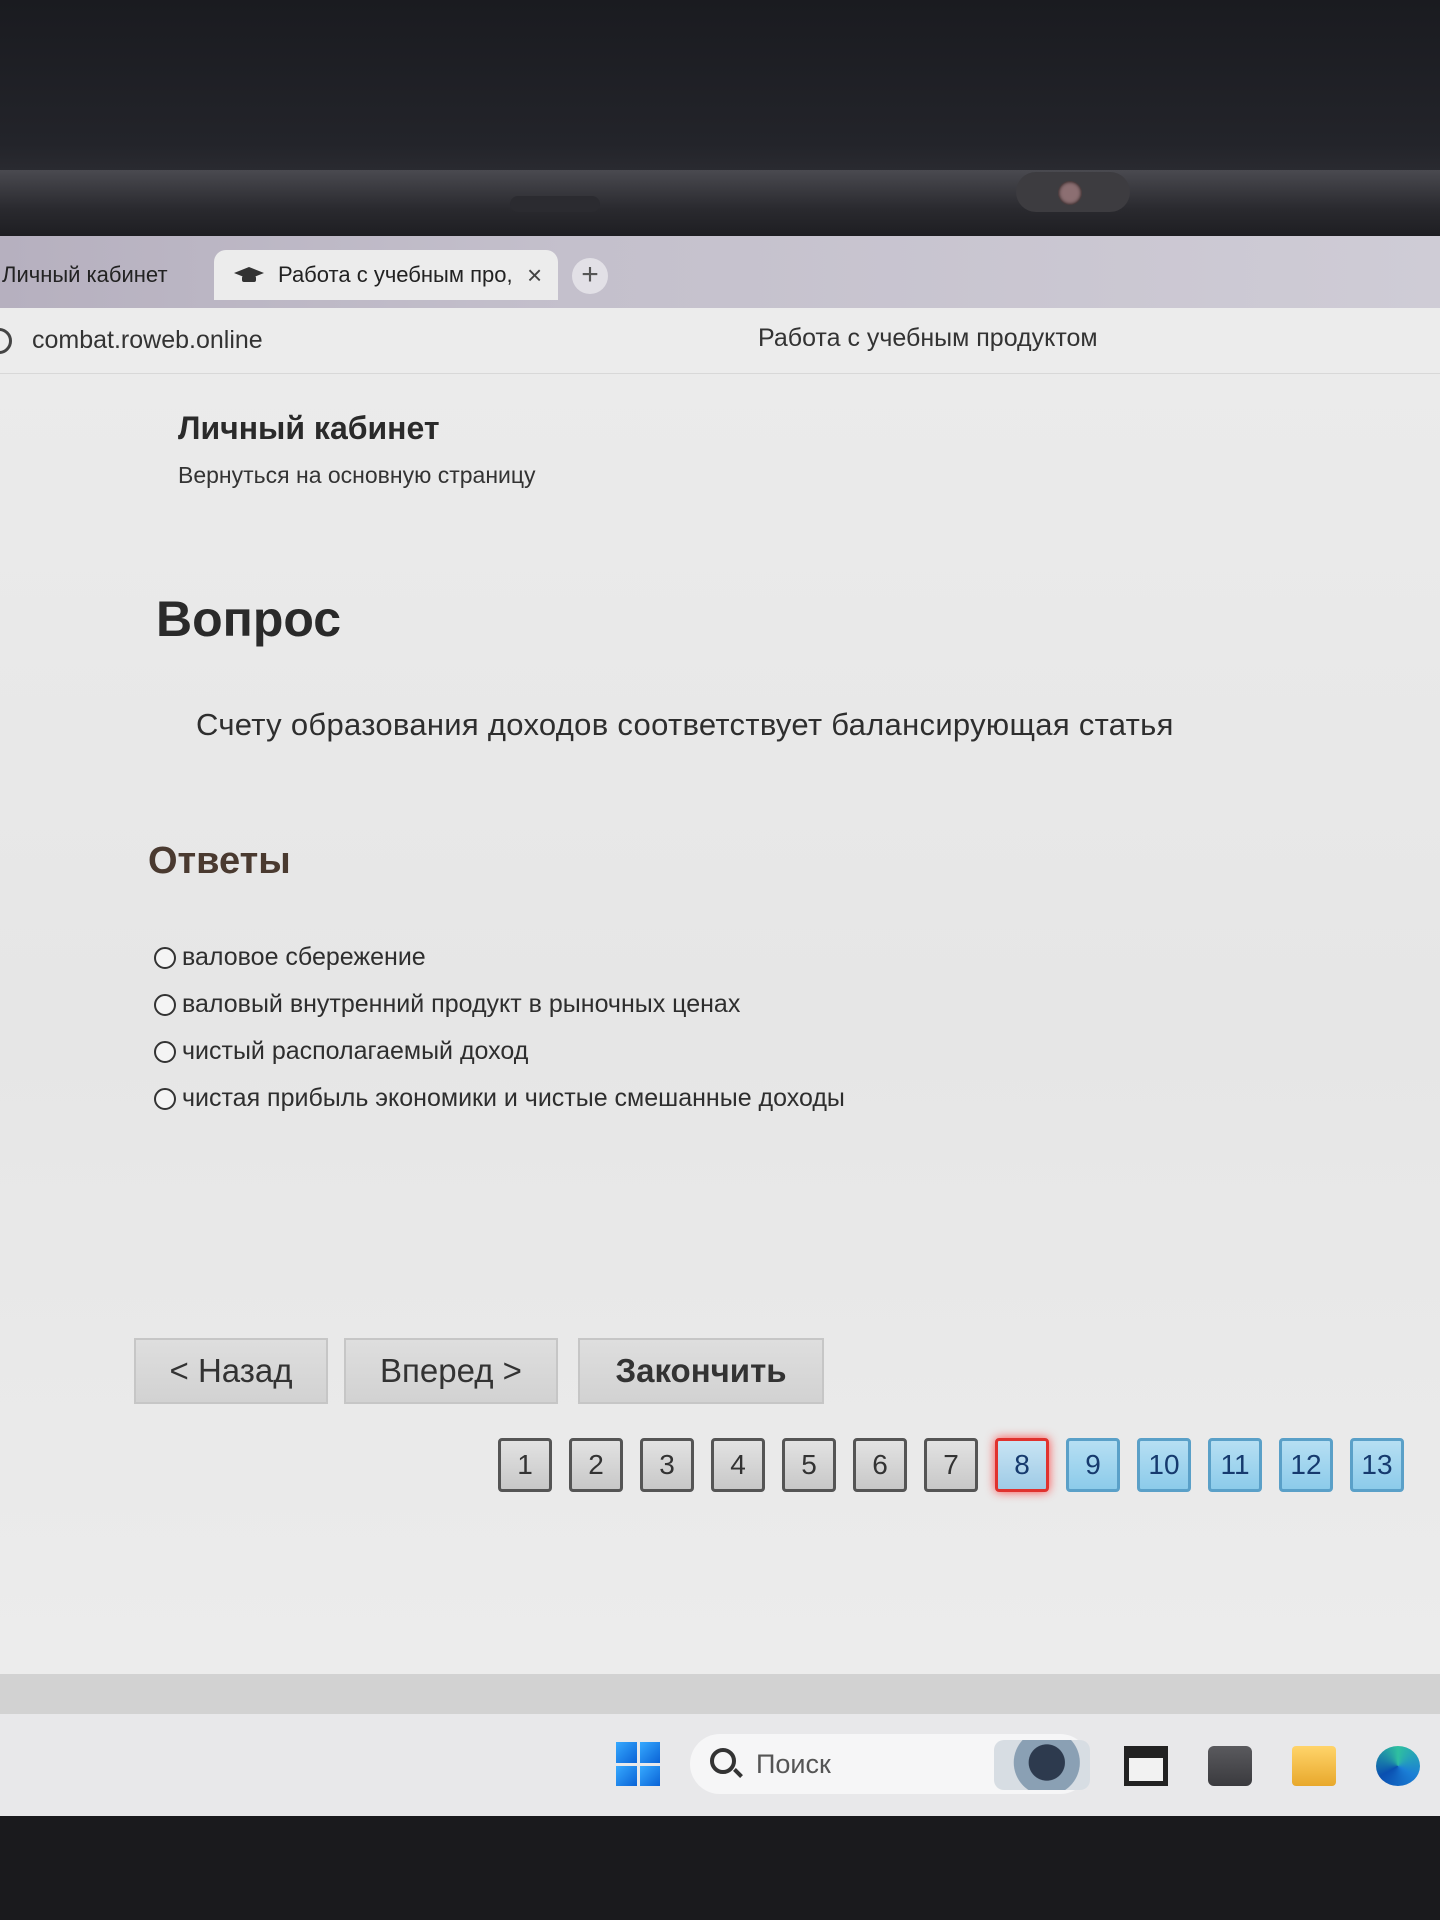  What do you see at coordinates (928, 338) in the screenshot?
I see `page-title-bar: Работа с учебным продуктом` at bounding box center [928, 338].